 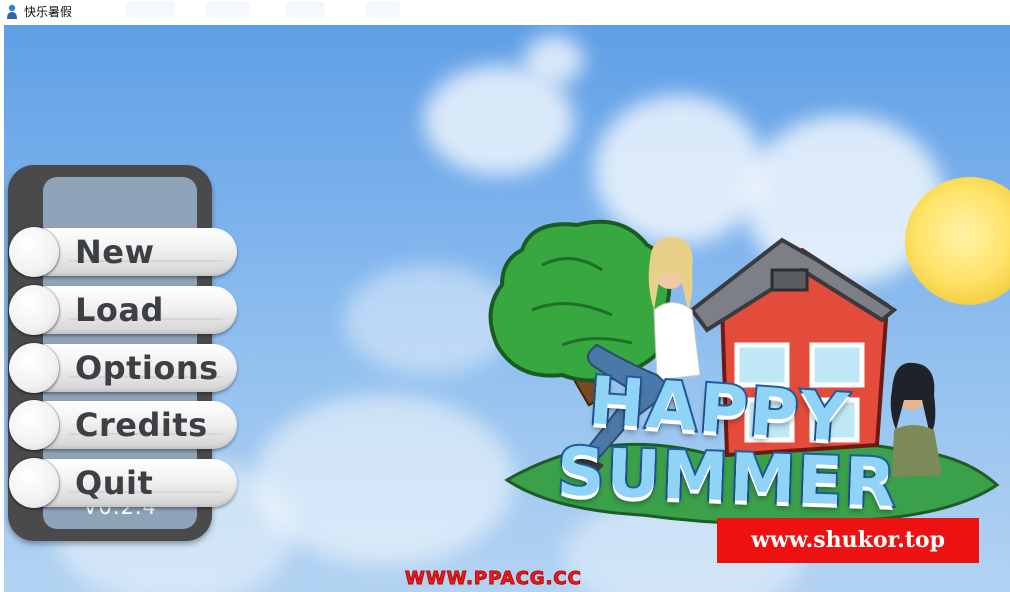 What do you see at coordinates (493, 579) in the screenshot?
I see `footer-watermark: WWW.PPACG.CC` at bounding box center [493, 579].